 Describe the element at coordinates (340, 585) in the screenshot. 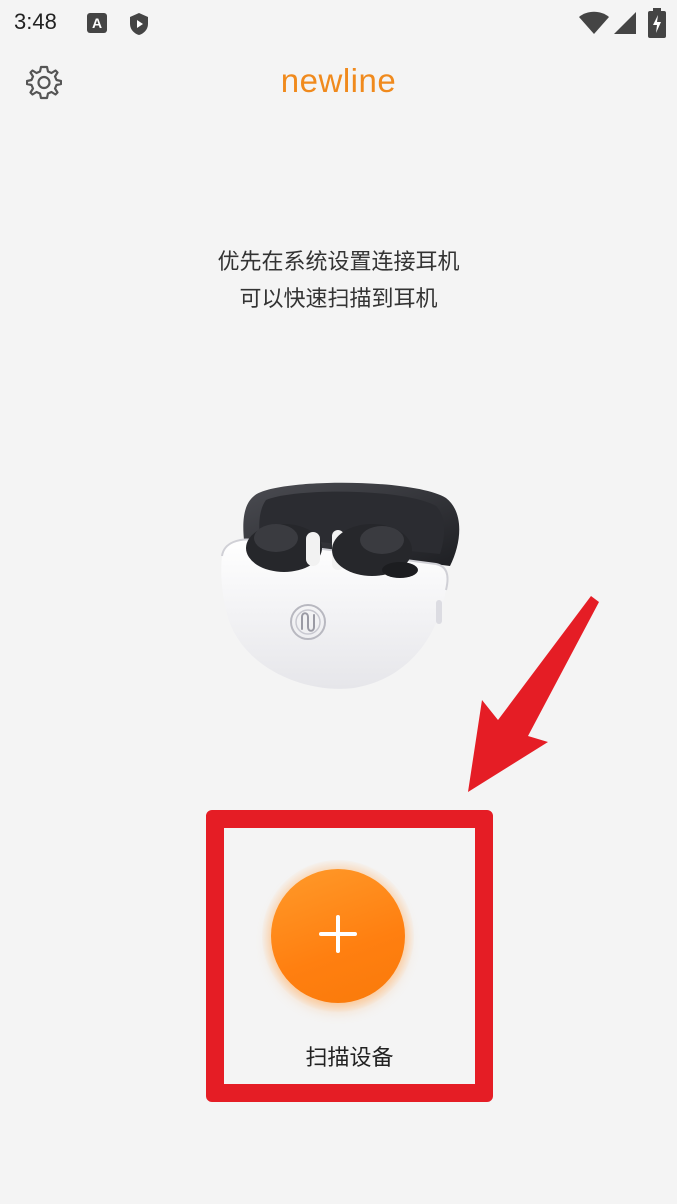

I see `earbuds-case-image` at that location.